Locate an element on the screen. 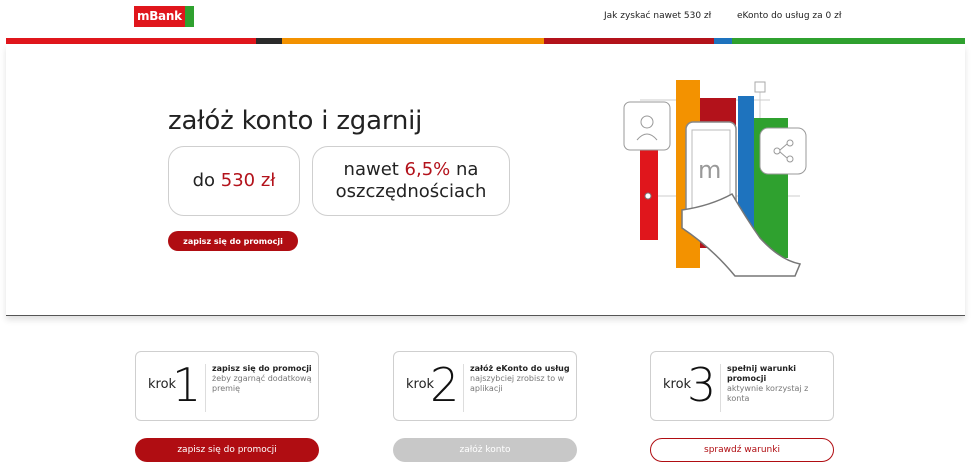 This screenshot has width=971, height=468. check-conditions-button: sprawdź warunki is located at coordinates (742, 450).